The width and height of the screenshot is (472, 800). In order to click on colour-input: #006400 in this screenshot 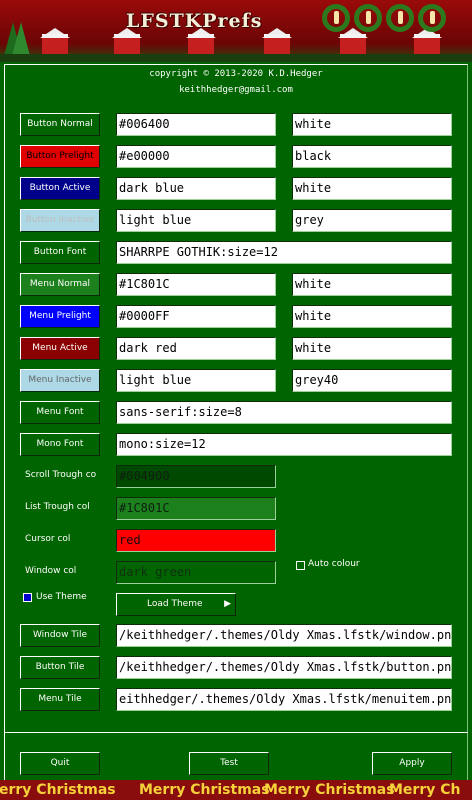, I will do `click(196, 124)`.